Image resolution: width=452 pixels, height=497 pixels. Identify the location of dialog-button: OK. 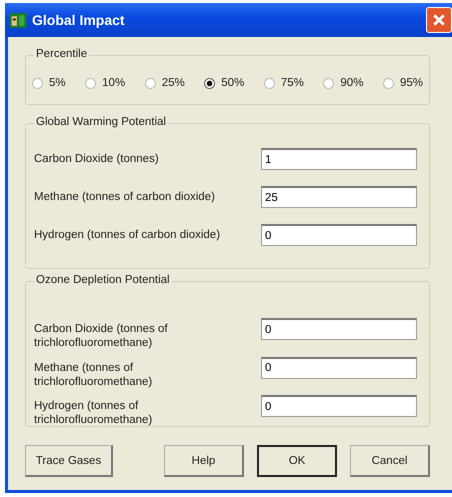
(297, 461).